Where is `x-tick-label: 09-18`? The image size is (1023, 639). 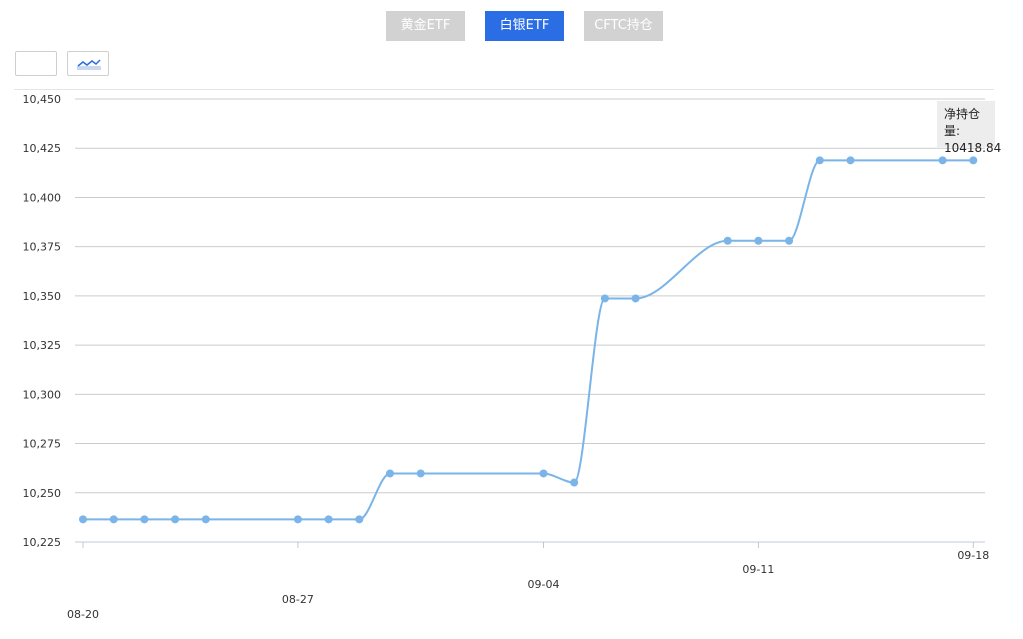 x-tick-label: 09-18 is located at coordinates (973, 555).